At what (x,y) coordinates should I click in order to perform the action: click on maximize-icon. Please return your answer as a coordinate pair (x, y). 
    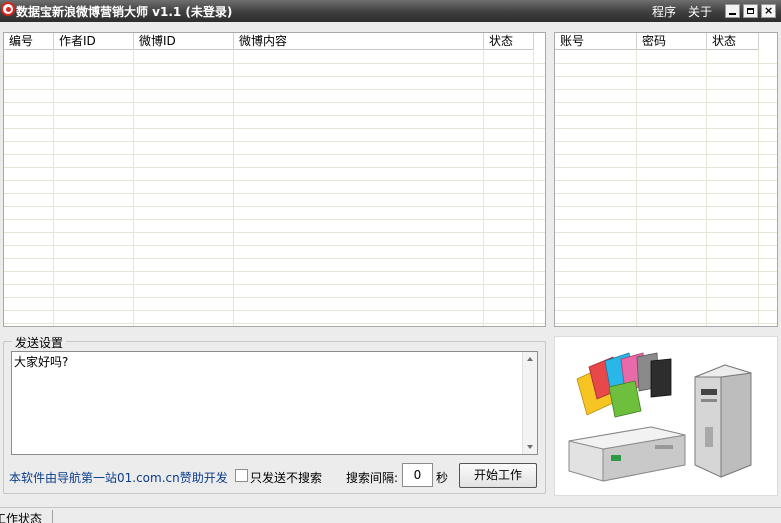
    Looking at the image, I should click on (750, 11).